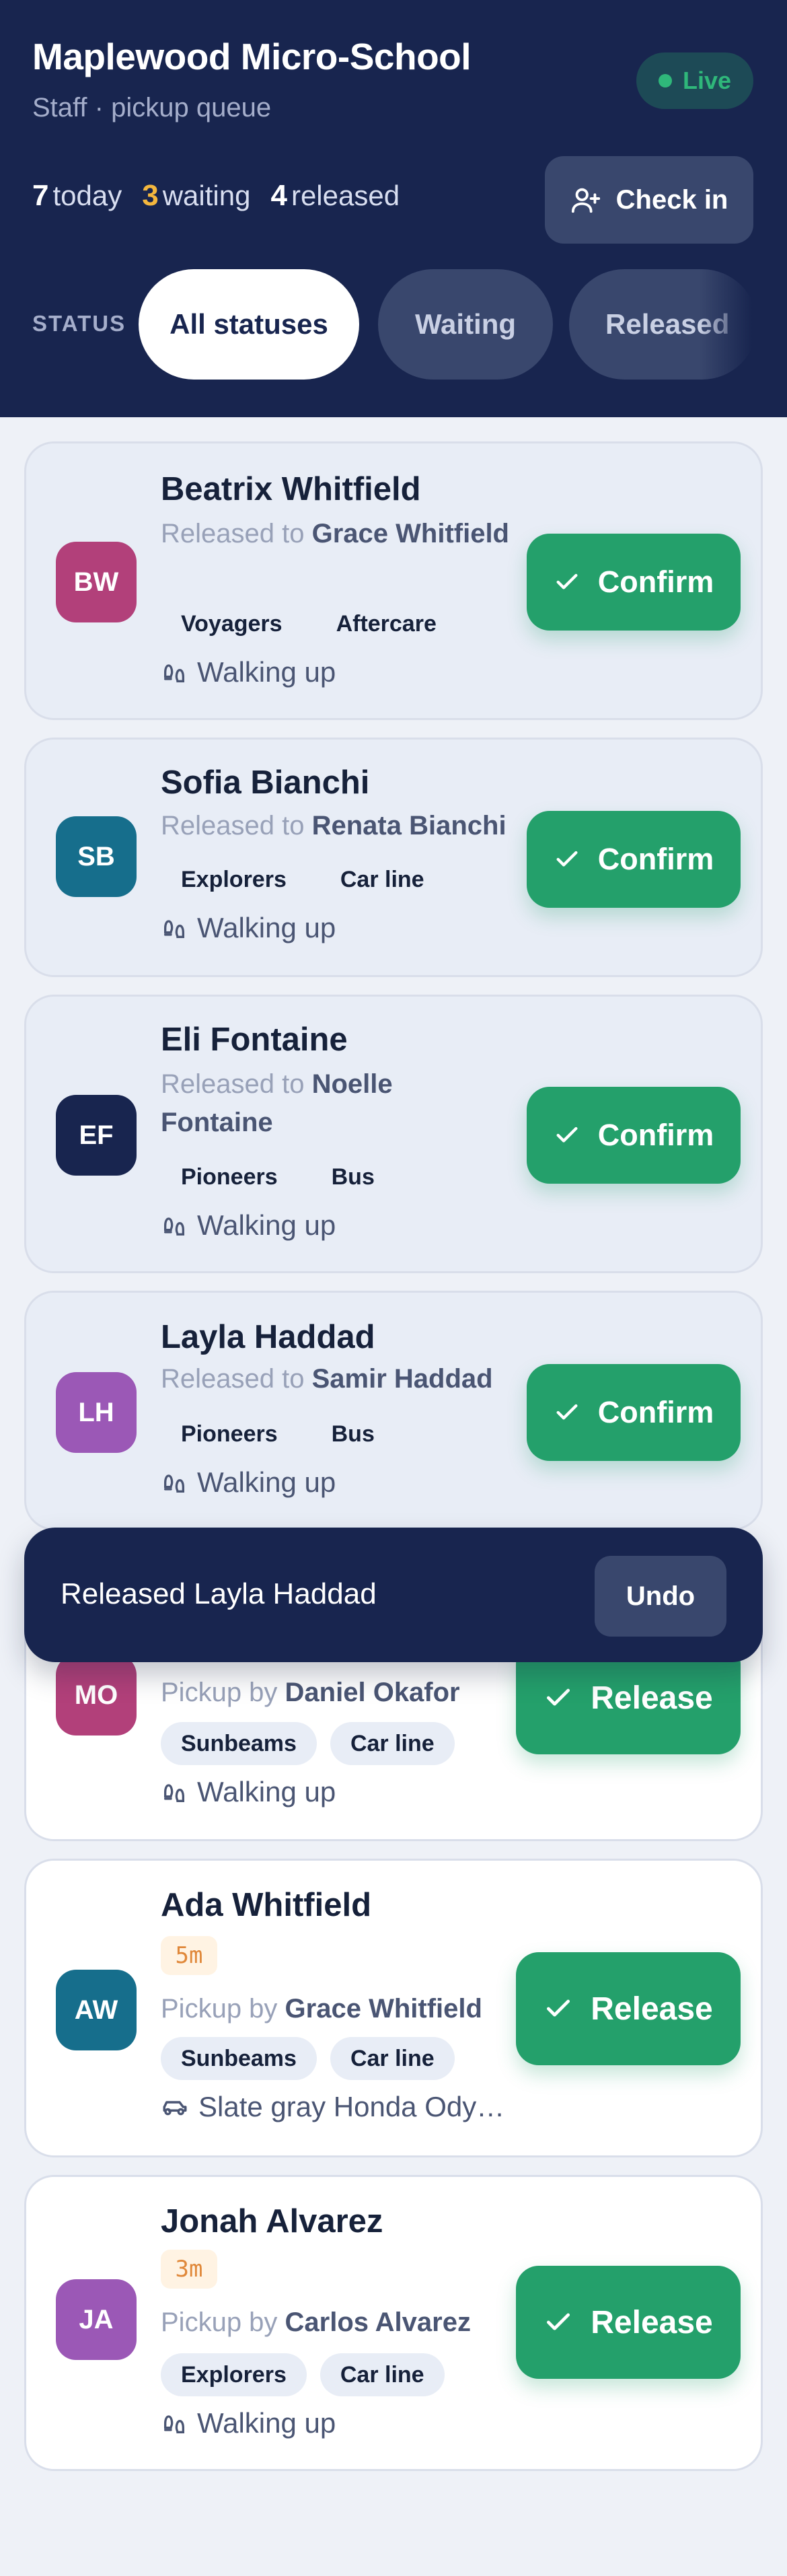 Image resolution: width=787 pixels, height=2576 pixels. What do you see at coordinates (96, 2010) in the screenshot?
I see `avatar: AW` at bounding box center [96, 2010].